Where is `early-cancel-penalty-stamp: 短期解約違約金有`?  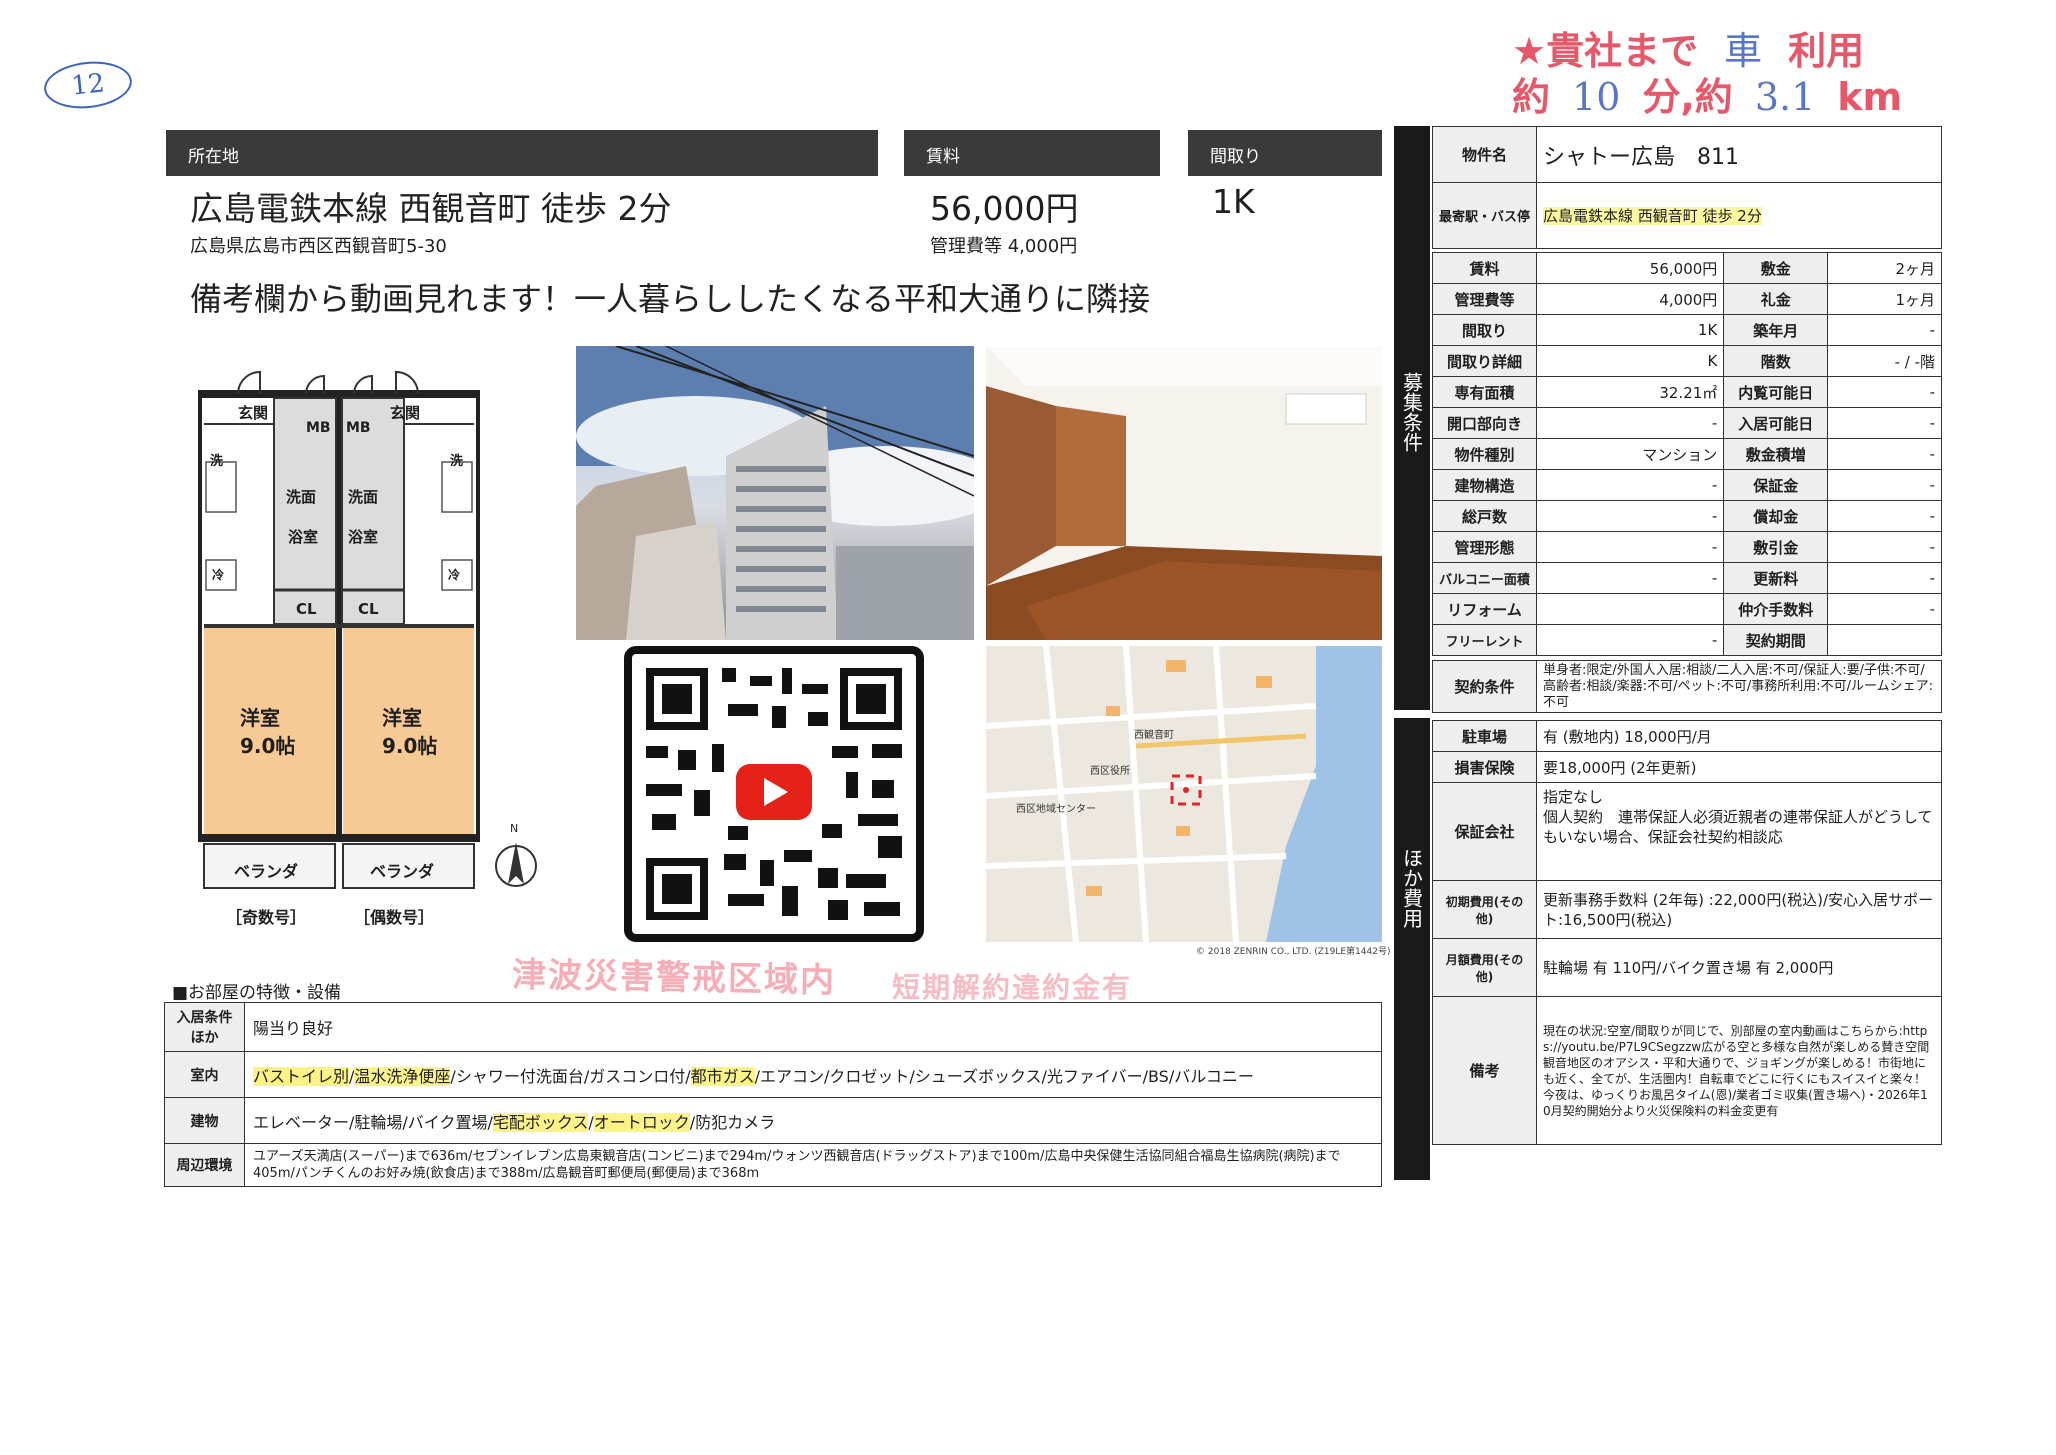 early-cancel-penalty-stamp: 短期解約違約金有 is located at coordinates (1012, 987).